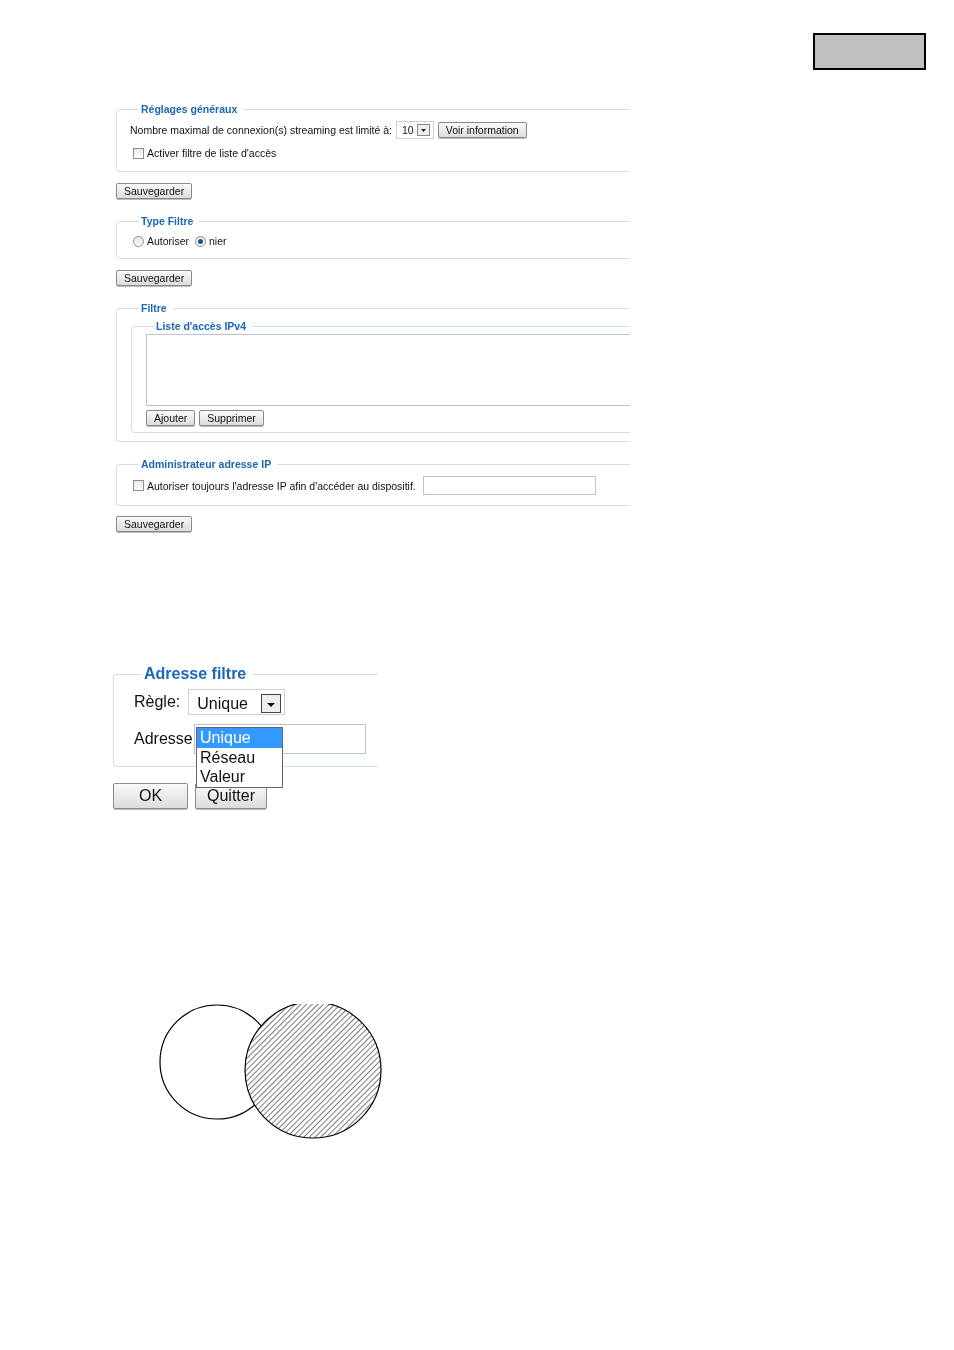 The width and height of the screenshot is (954, 1350). What do you see at coordinates (157, 702) in the screenshot?
I see `field-label: Règle:` at bounding box center [157, 702].